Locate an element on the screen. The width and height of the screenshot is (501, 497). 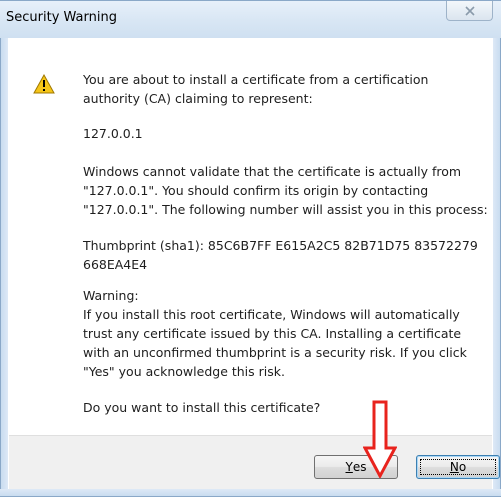
yes-mnemonic: Y is located at coordinates (349, 467).